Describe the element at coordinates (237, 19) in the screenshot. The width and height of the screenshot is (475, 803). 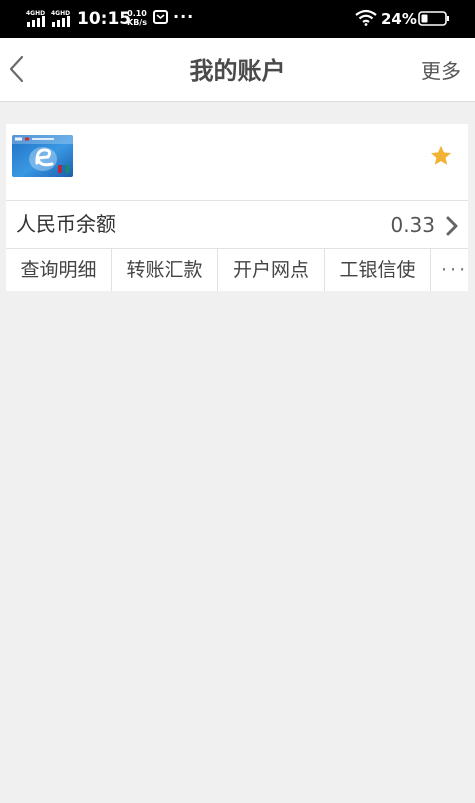
I see `status-bar: 4GHD 4GHD 10:15 0.10 KB/s ··· 24%` at that location.